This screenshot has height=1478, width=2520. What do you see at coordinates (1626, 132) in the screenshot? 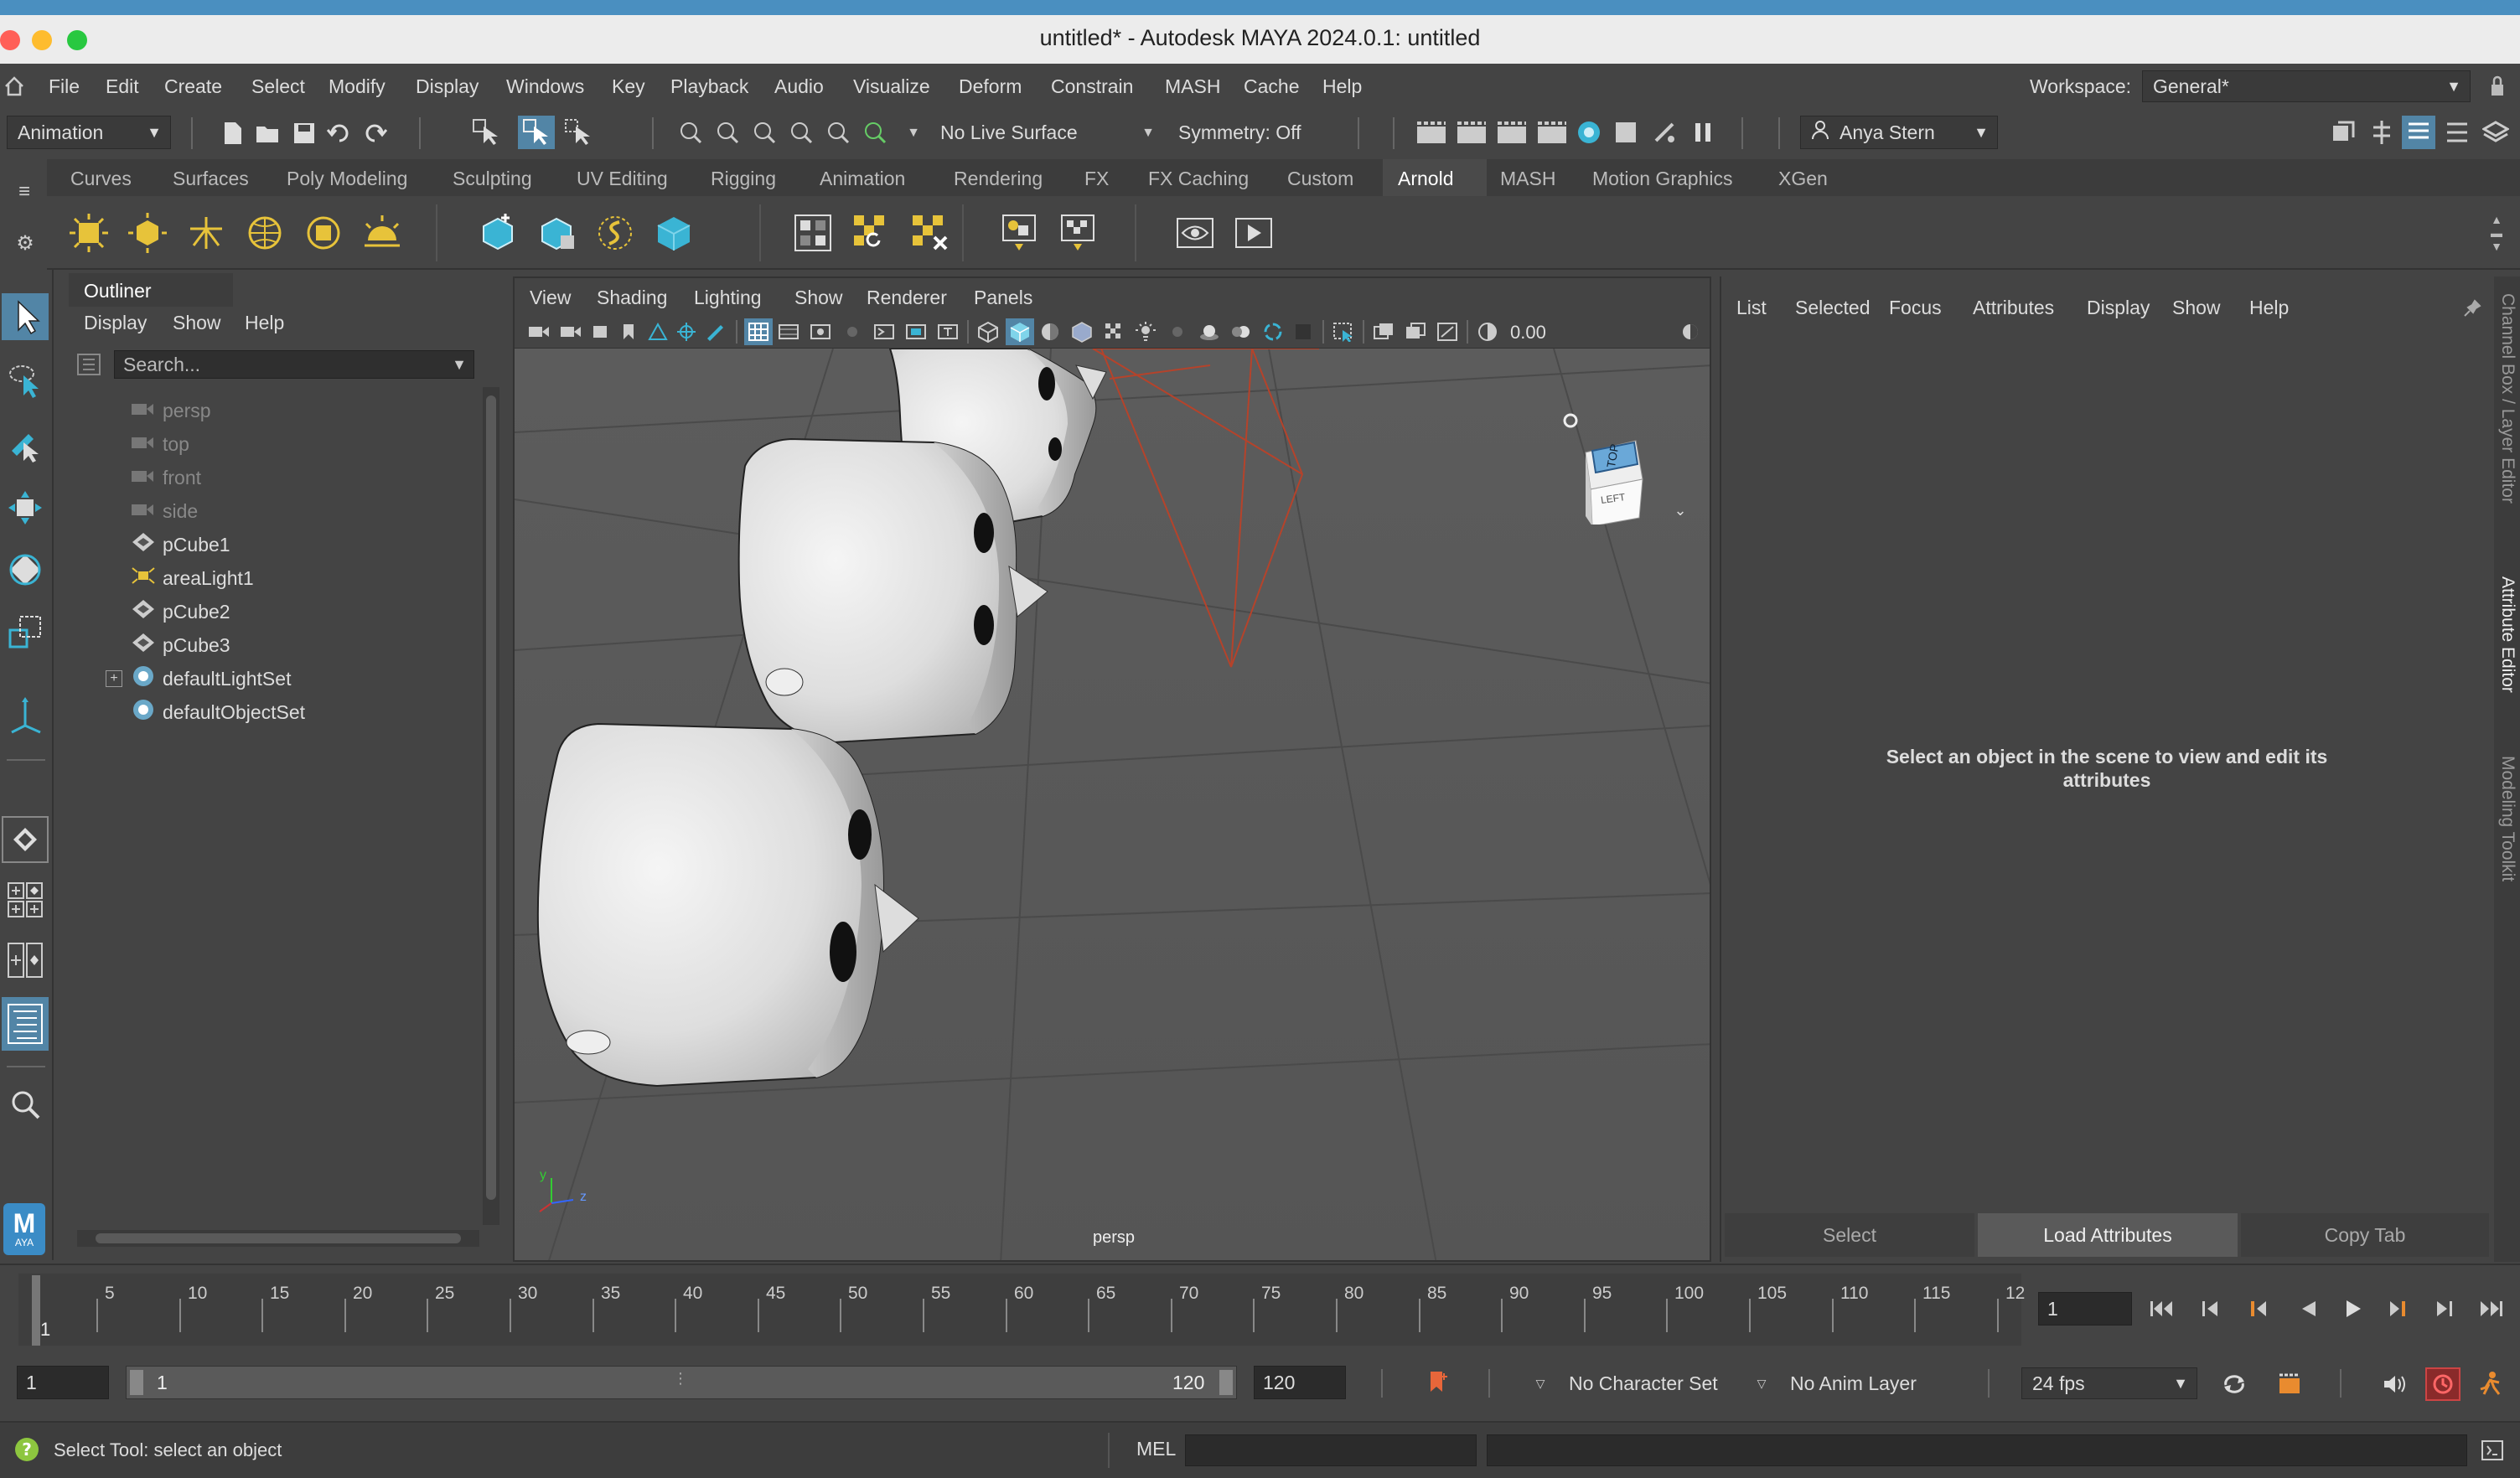
I see `render-setup-icon` at bounding box center [1626, 132].